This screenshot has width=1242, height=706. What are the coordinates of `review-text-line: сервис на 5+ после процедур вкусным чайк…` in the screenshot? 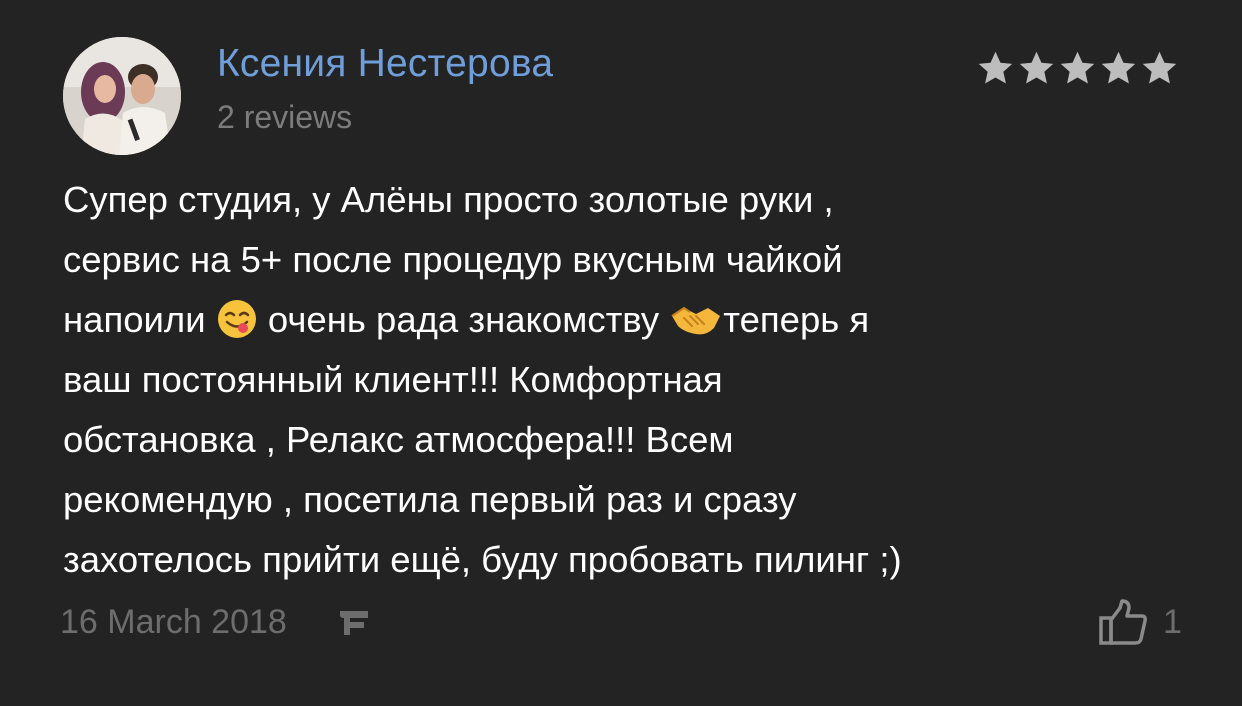 It's located at (453, 259).